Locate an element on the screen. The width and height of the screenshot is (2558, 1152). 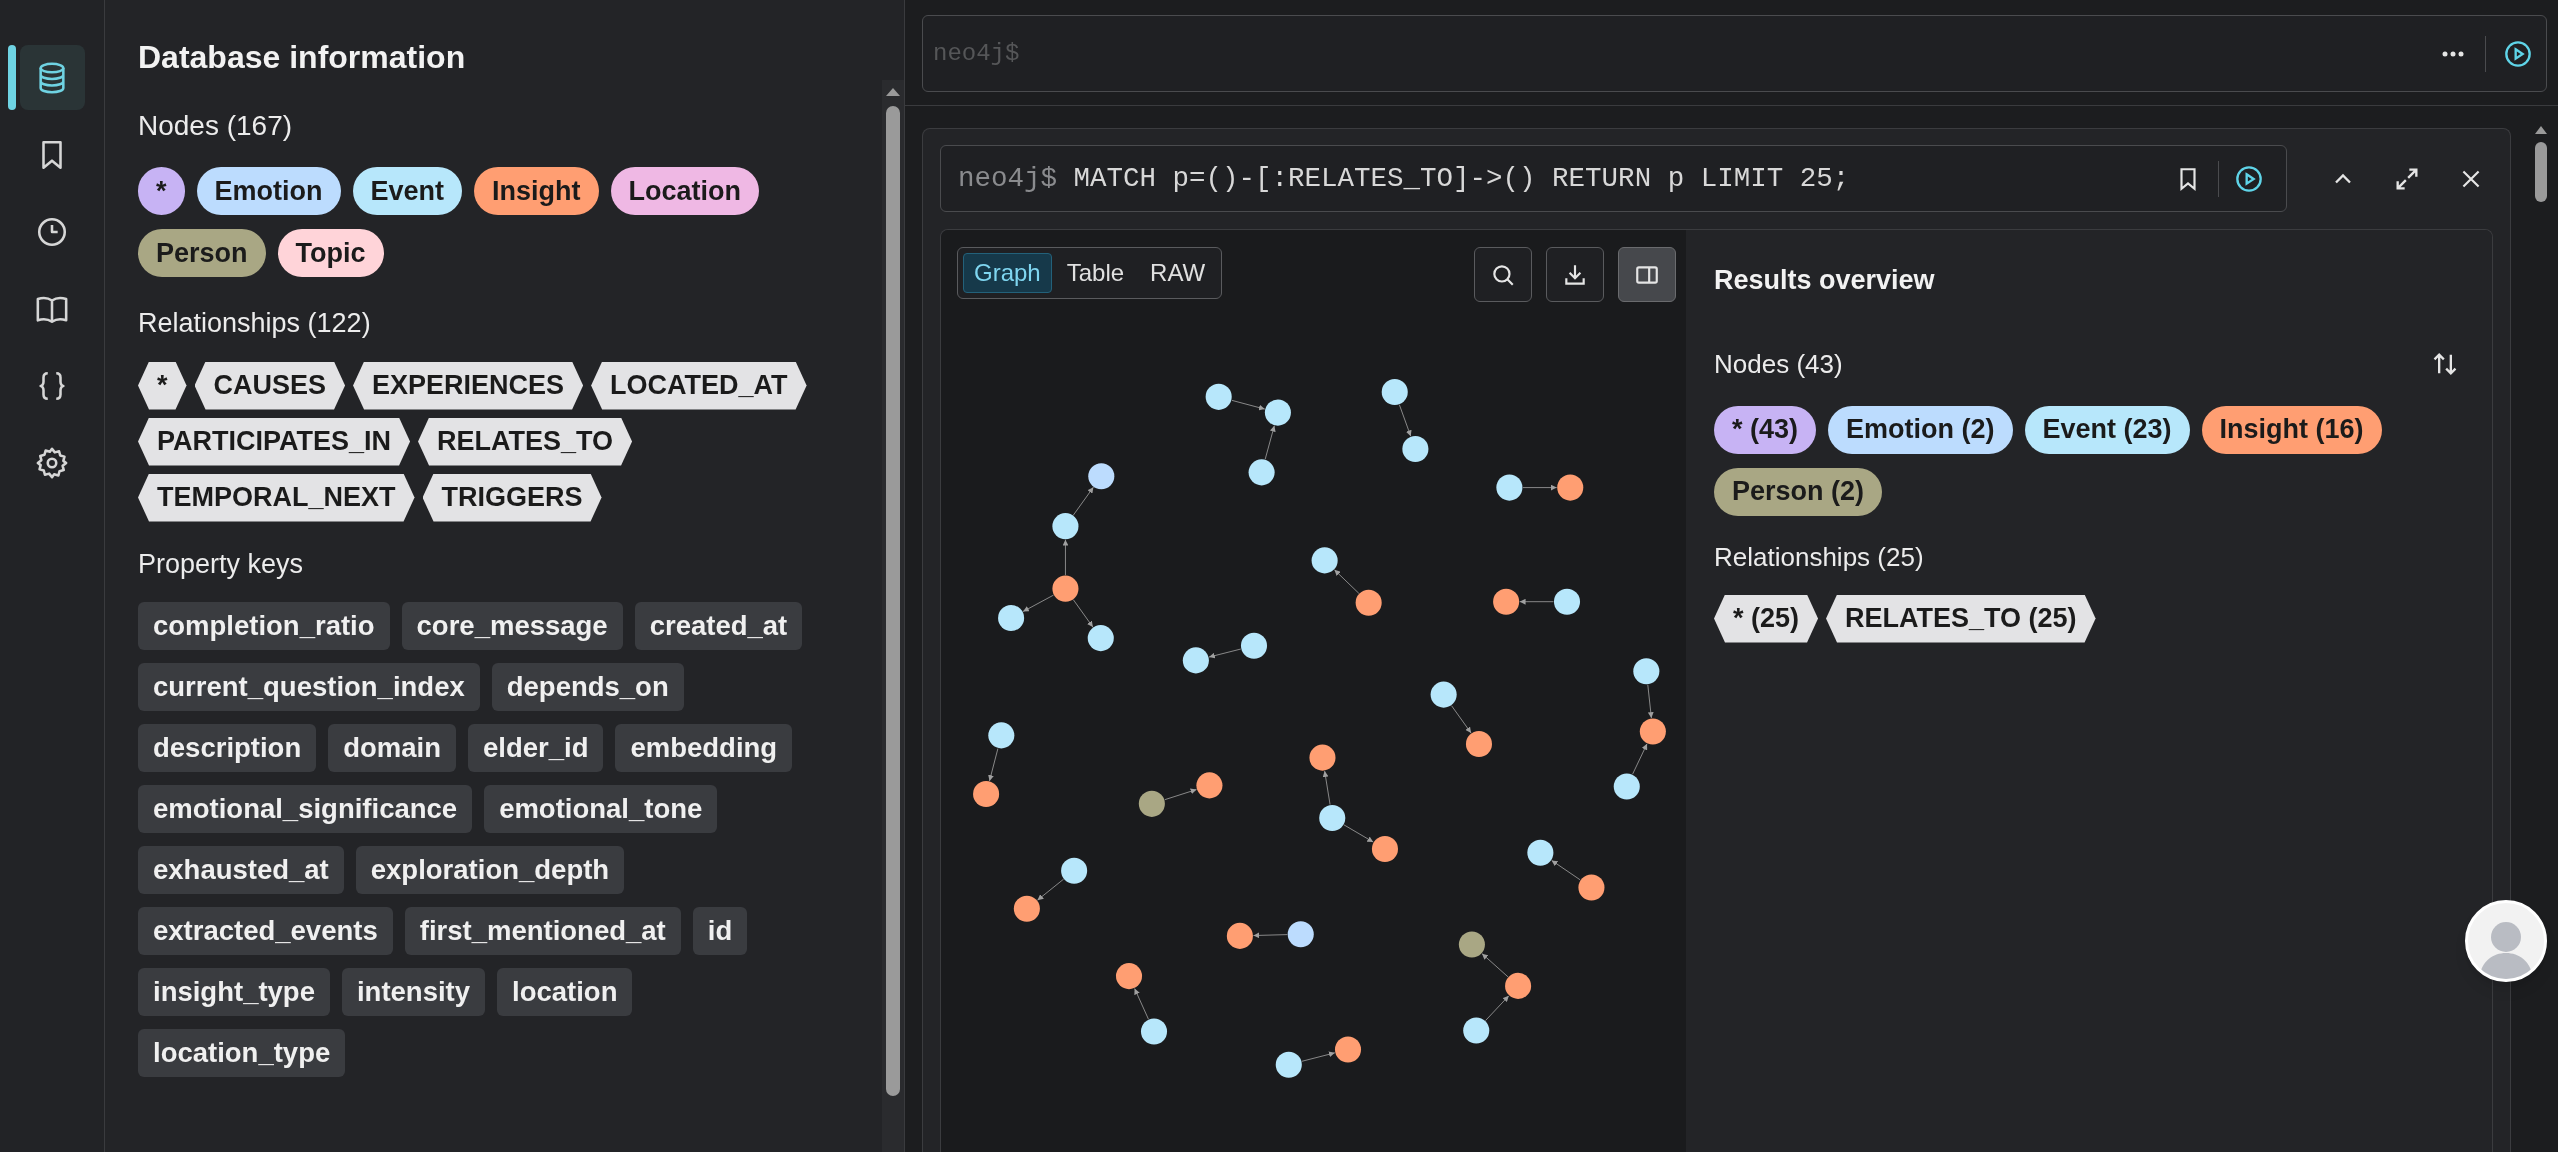
query-box: neo4j$ MATCH p=()-[:RELATES_TO]->() RETURN p LIMIT 25; is located at coordinates (1613, 178).